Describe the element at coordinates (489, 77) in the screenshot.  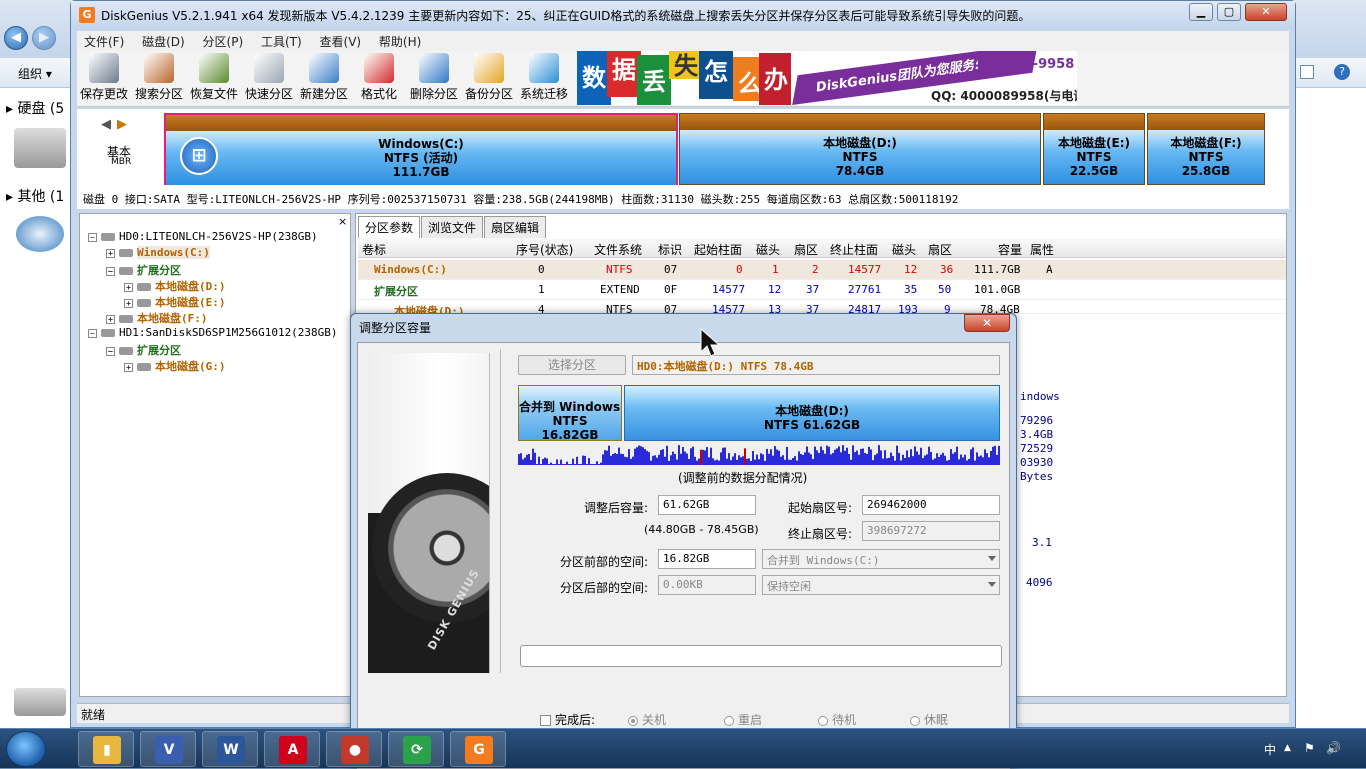
I see `backup-partition-button: 备份分区` at that location.